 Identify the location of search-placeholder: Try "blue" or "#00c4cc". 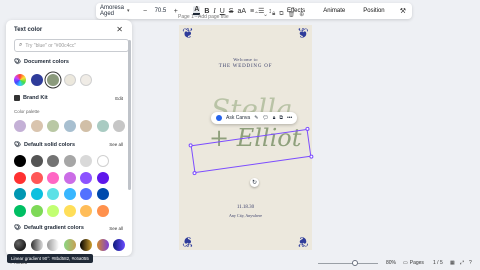
(51, 45).